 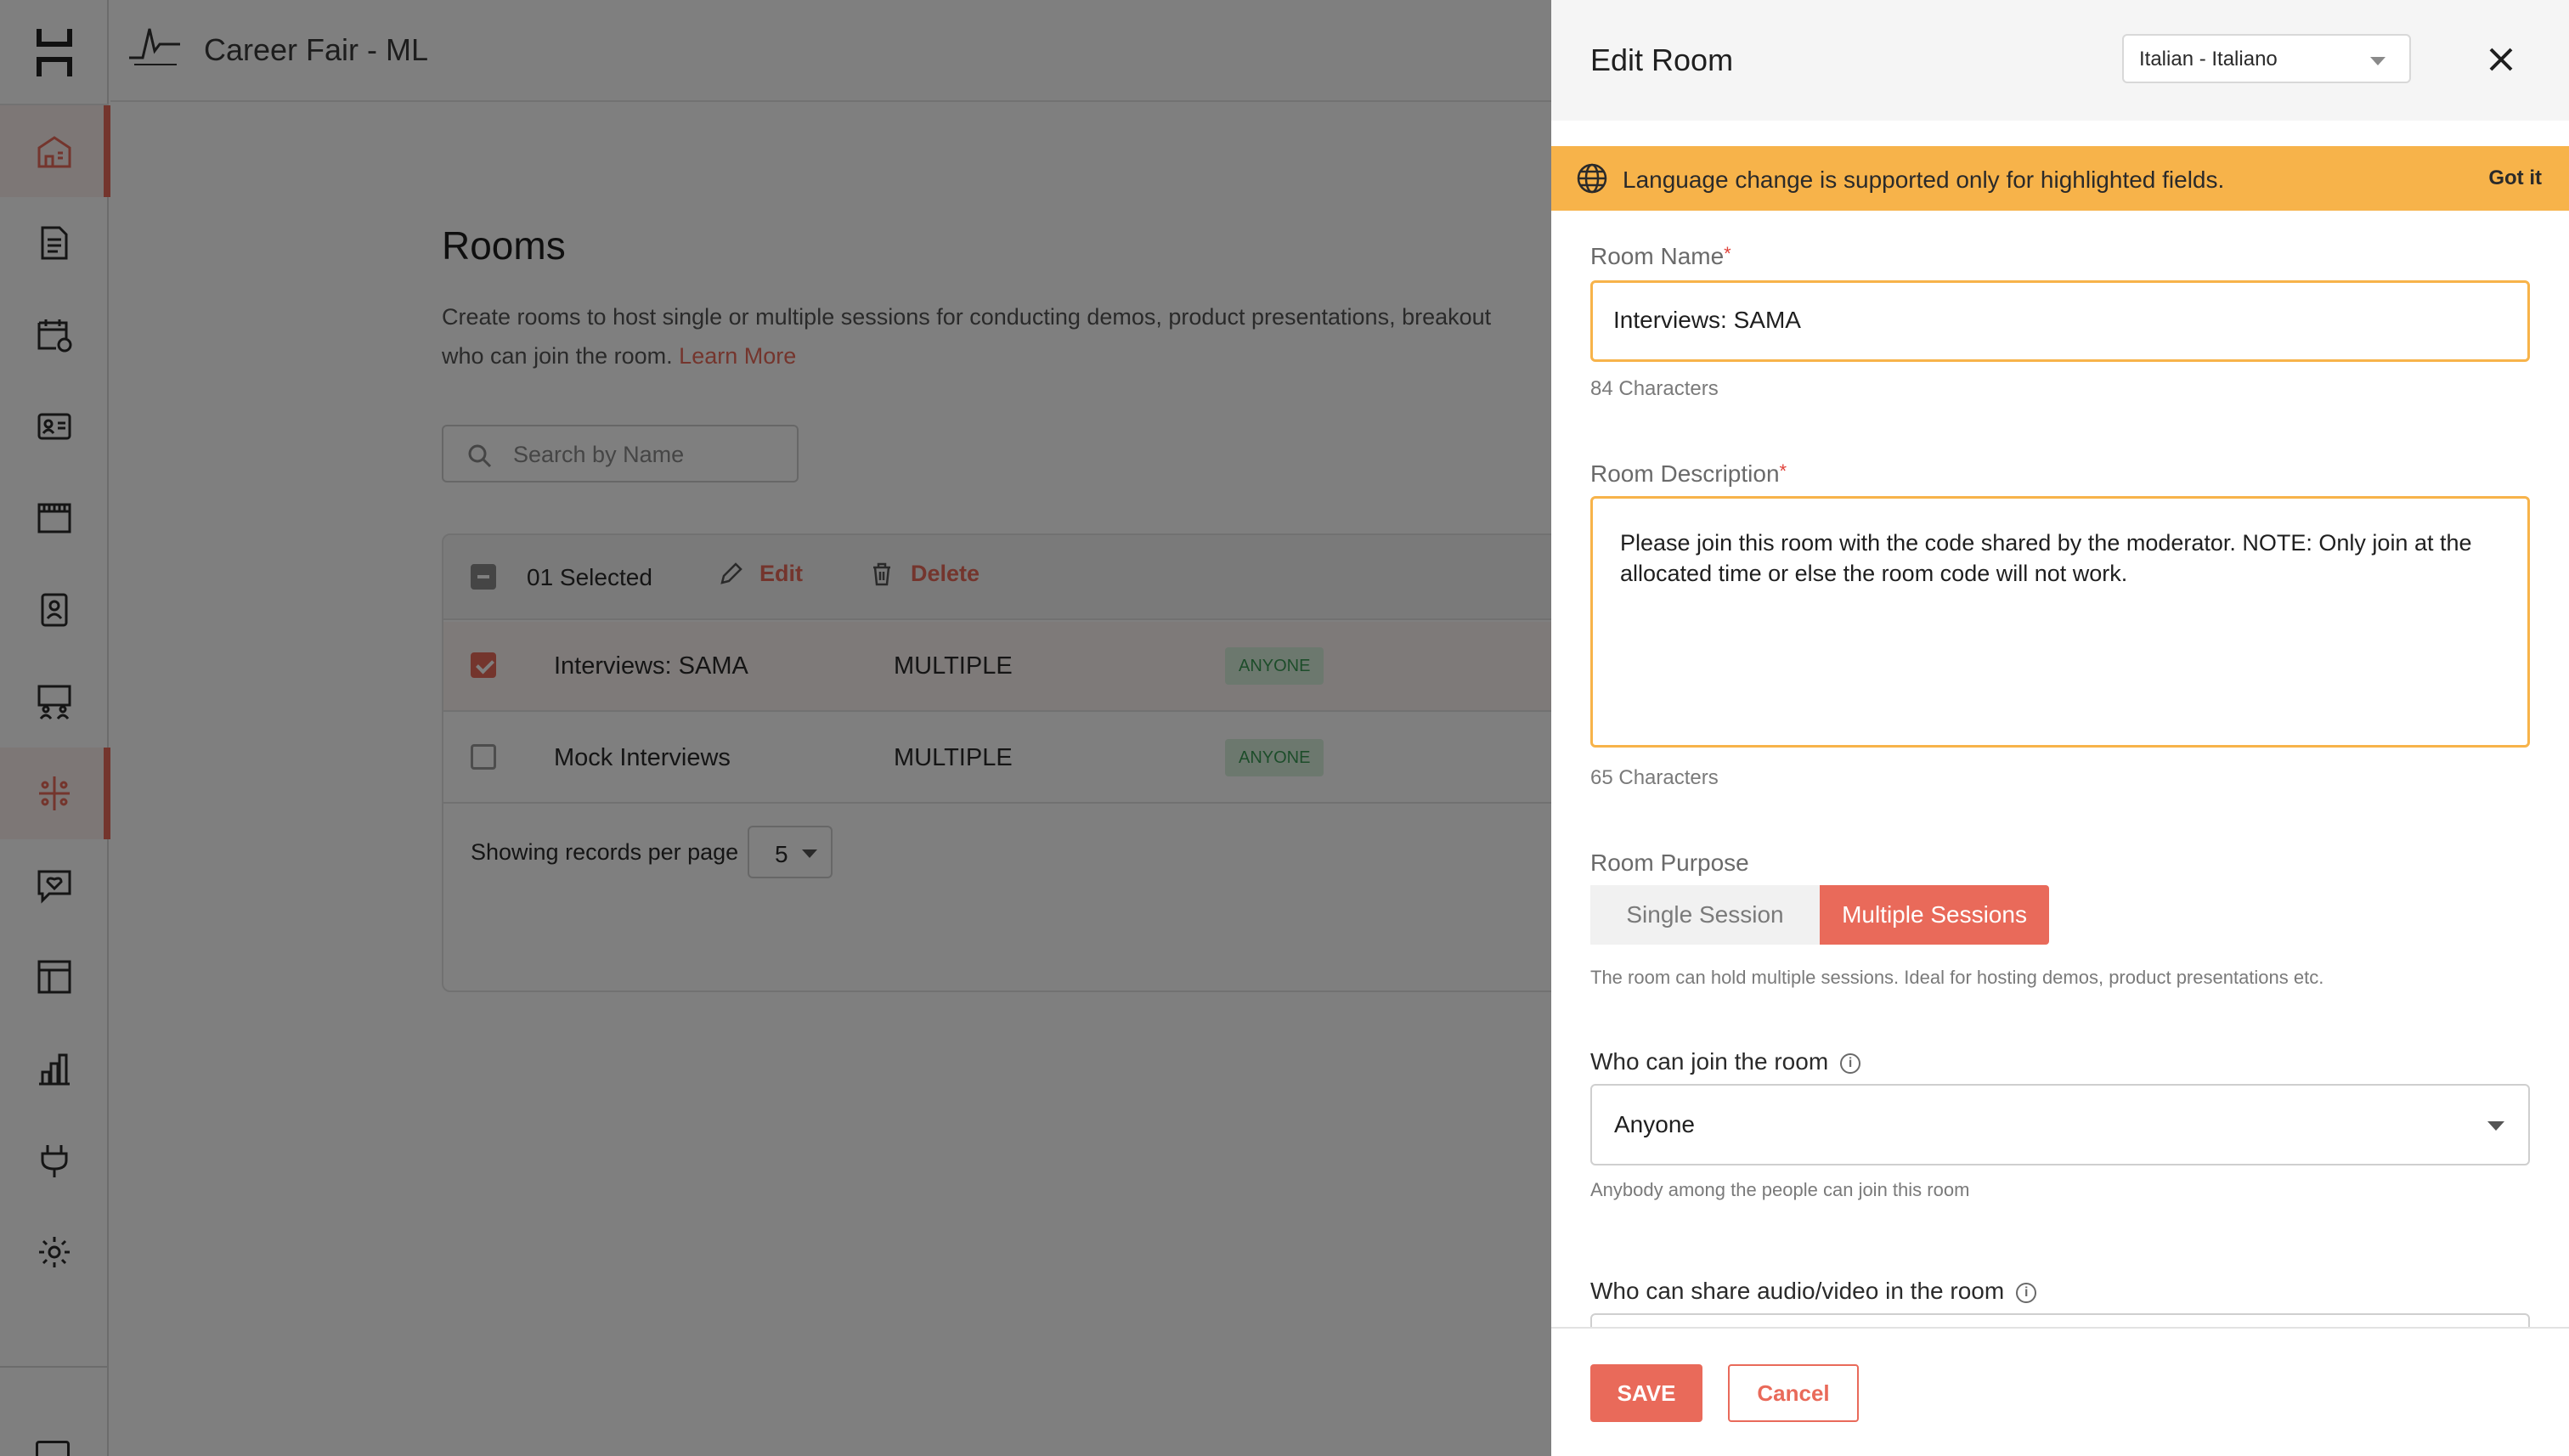 What do you see at coordinates (1655, 389) in the screenshot?
I see `room-name-char-count: 84 Characters` at bounding box center [1655, 389].